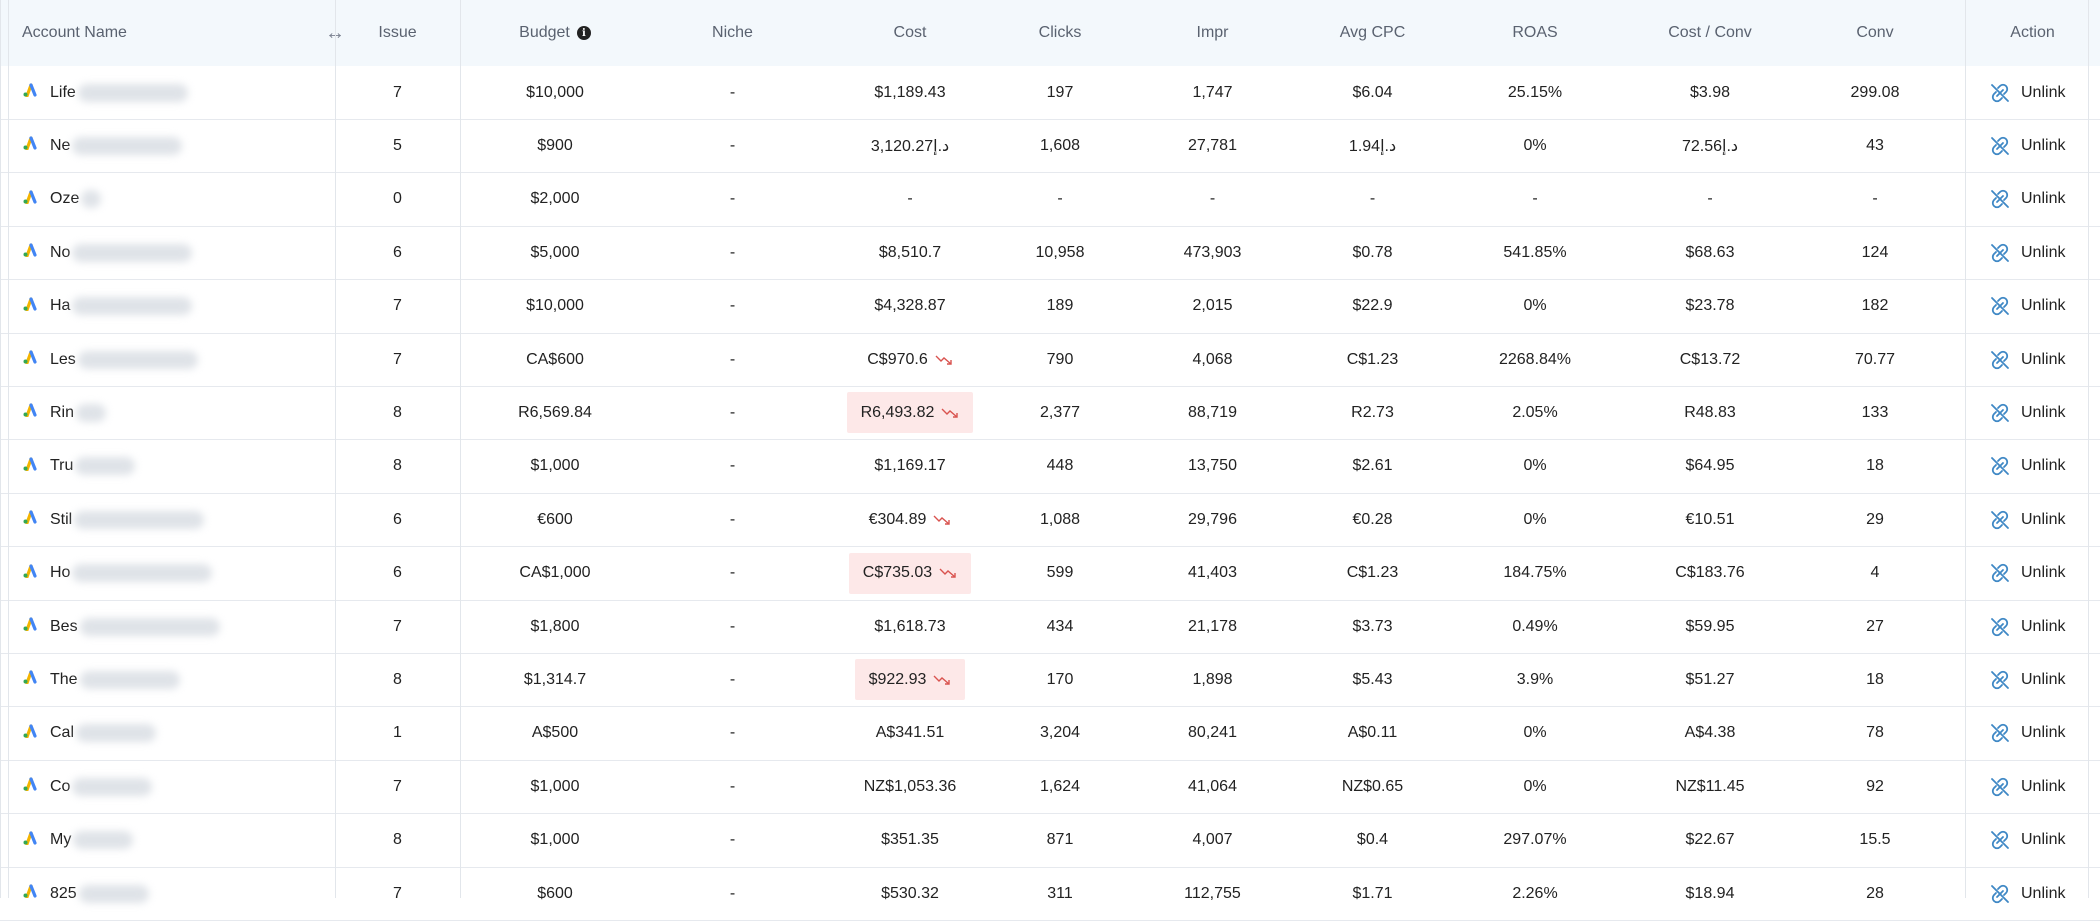  What do you see at coordinates (1212, 359) in the screenshot?
I see `impr-value: 4,068` at bounding box center [1212, 359].